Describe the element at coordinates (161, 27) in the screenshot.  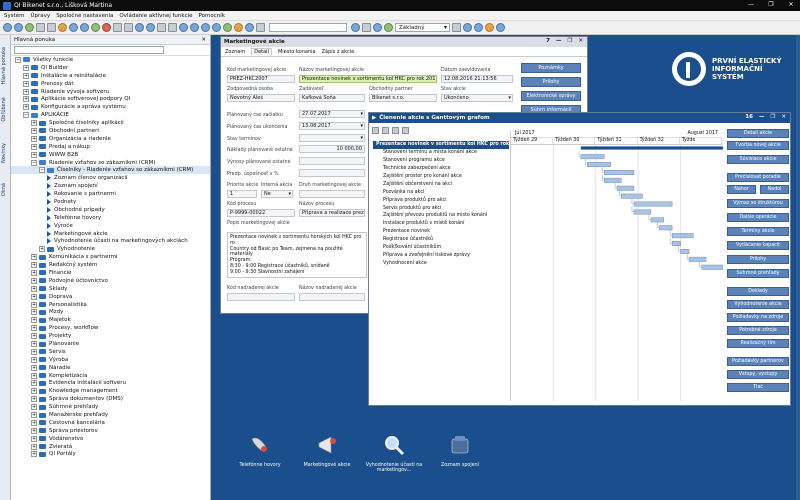
I see `grid-icon` at that location.